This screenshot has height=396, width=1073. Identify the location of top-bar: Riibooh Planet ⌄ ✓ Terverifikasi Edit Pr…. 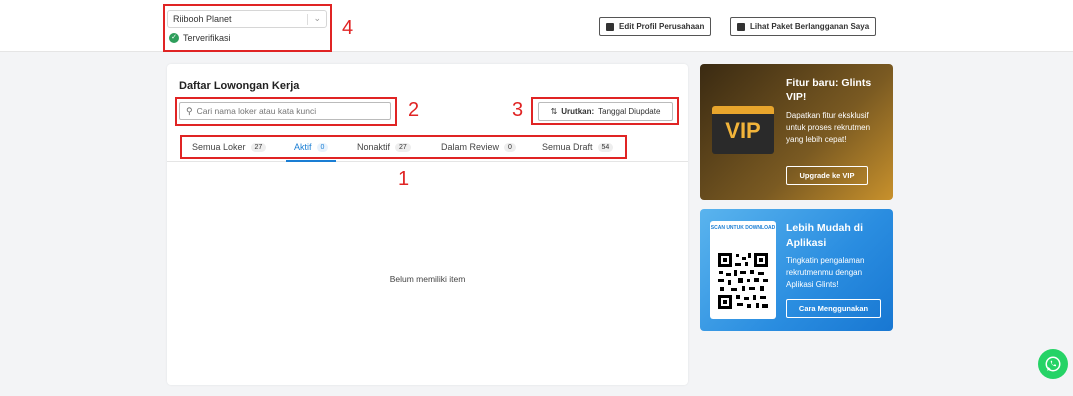
(536, 26).